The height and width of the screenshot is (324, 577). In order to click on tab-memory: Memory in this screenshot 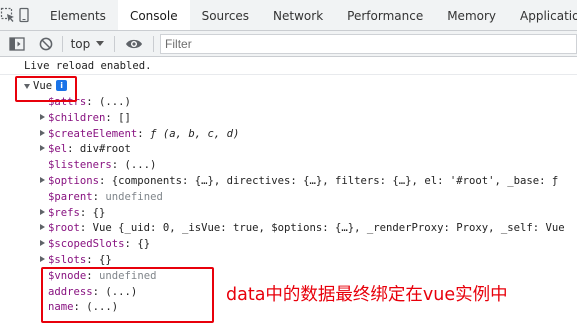, I will do `click(471, 15)`.